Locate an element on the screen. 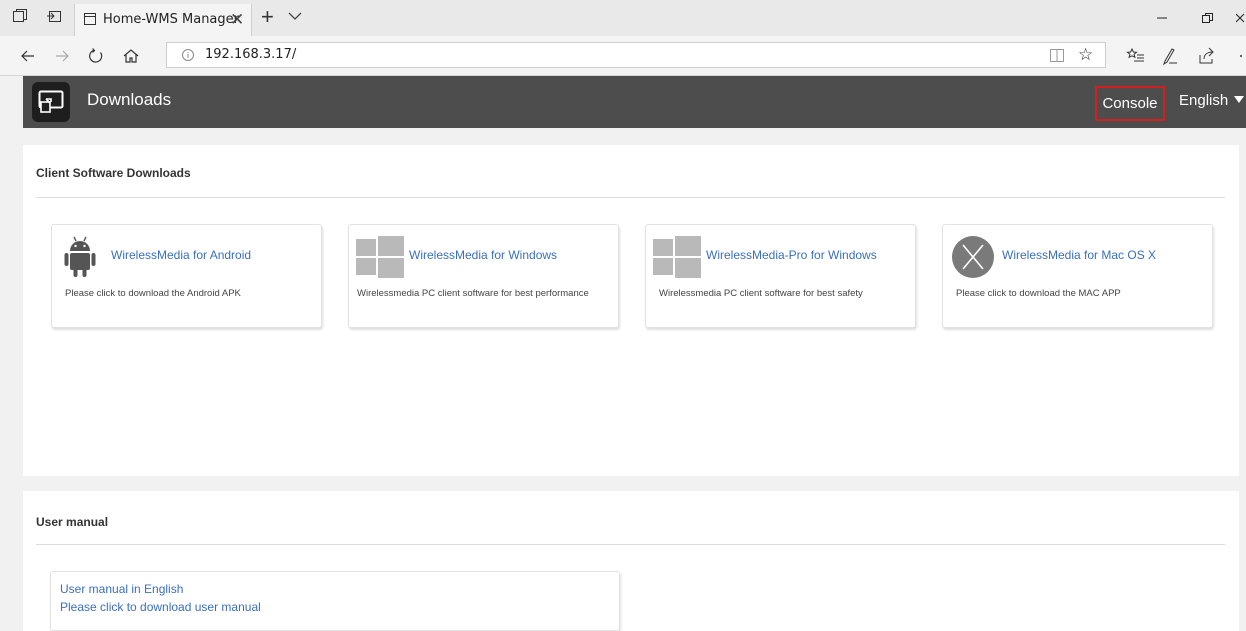 This screenshot has height=631, width=1246. language-label: English is located at coordinates (1204, 100).